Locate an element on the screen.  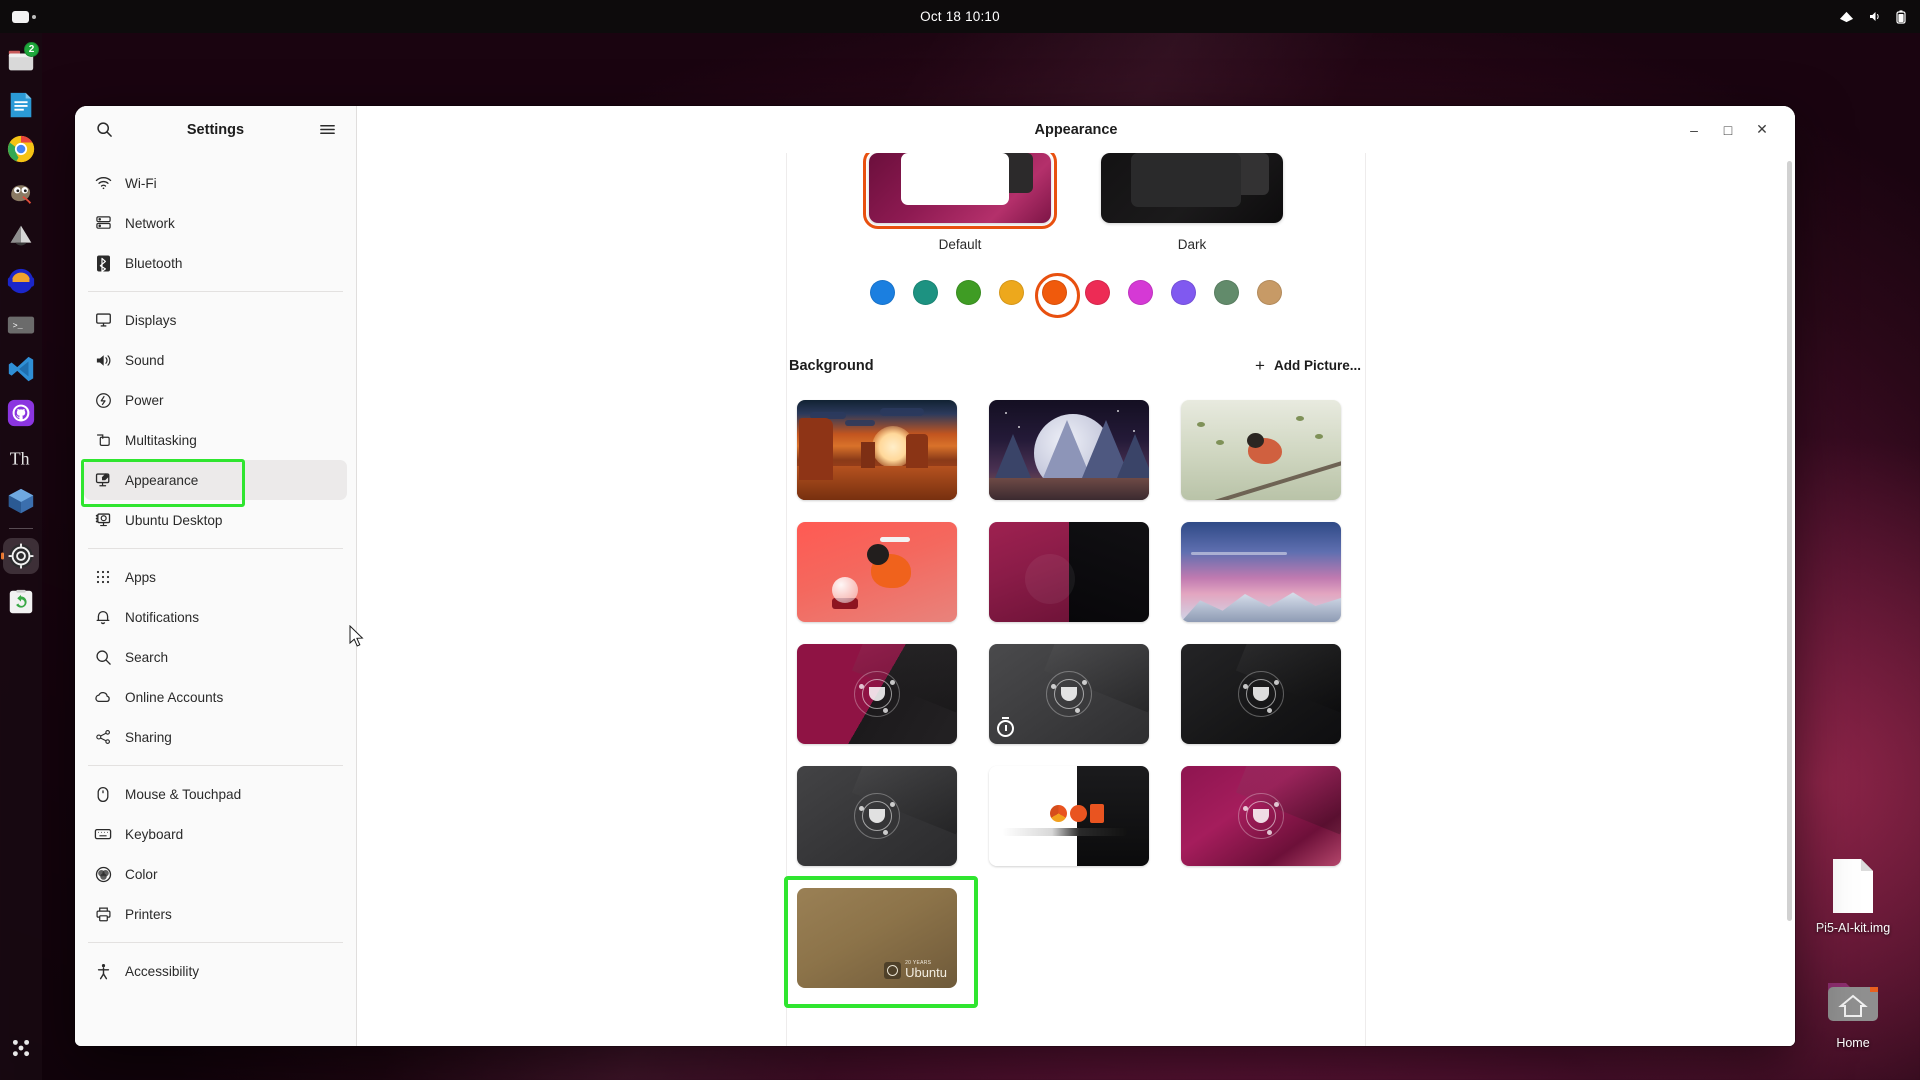
wallpaper-desert-canyon-sunset is located at coordinates (877, 450).